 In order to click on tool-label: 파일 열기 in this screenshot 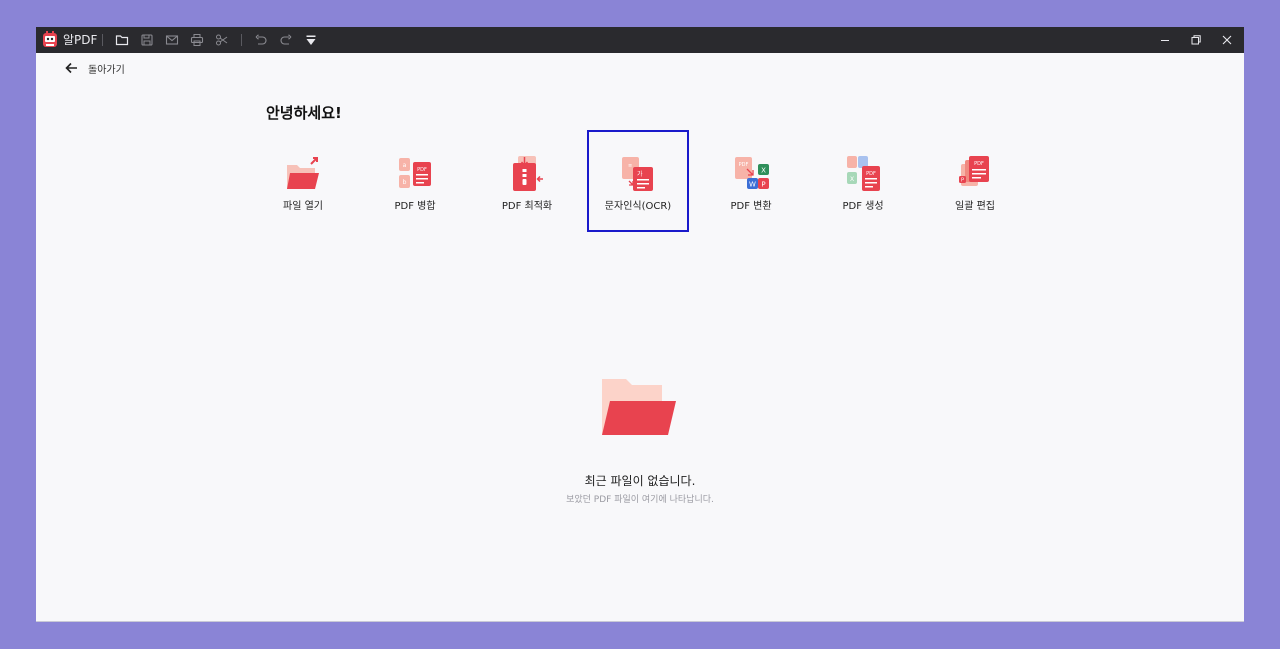, I will do `click(303, 206)`.